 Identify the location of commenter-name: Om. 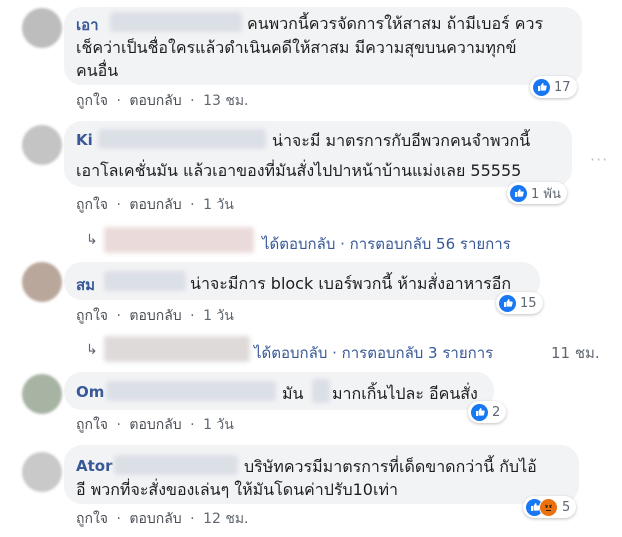
(90, 392).